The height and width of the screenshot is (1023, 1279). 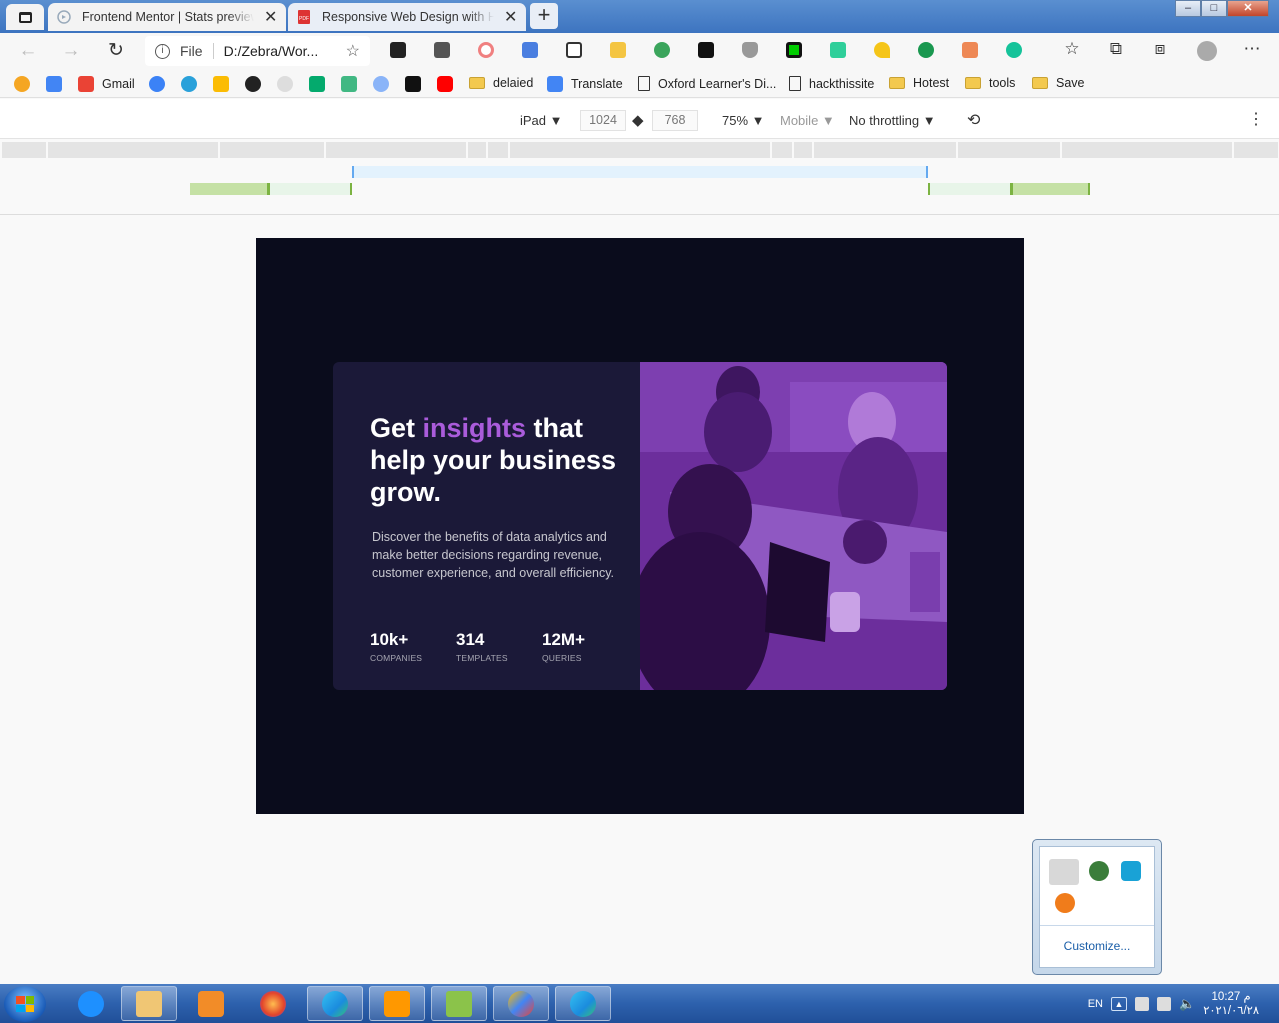 What do you see at coordinates (640, 172) in the screenshot?
I see `breakpoint-bar-tablet` at bounding box center [640, 172].